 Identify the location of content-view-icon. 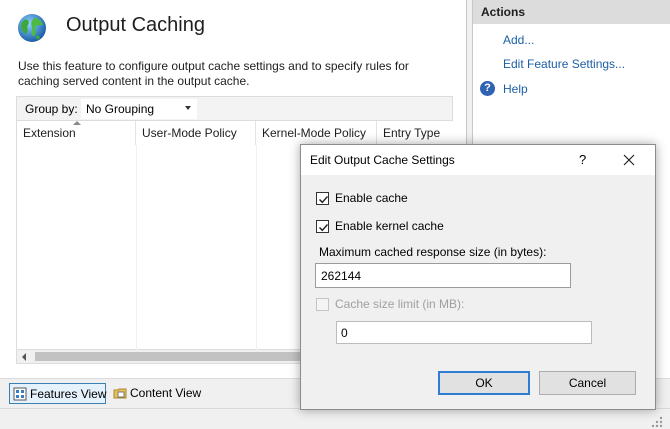
(120, 393).